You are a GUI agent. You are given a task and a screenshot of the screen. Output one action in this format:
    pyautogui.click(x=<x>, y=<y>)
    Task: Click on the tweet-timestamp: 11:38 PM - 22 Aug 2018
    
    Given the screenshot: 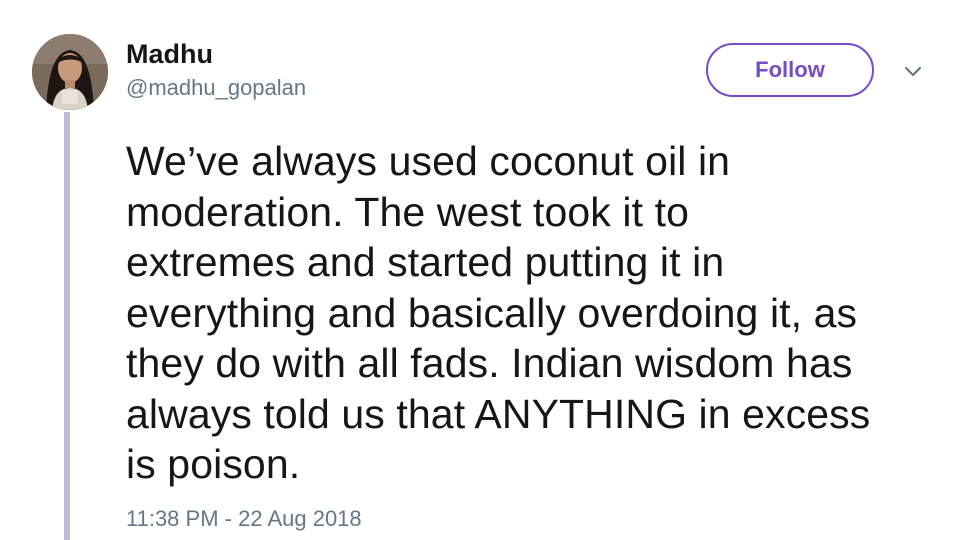 What is the action you would take?
    pyautogui.click(x=244, y=519)
    